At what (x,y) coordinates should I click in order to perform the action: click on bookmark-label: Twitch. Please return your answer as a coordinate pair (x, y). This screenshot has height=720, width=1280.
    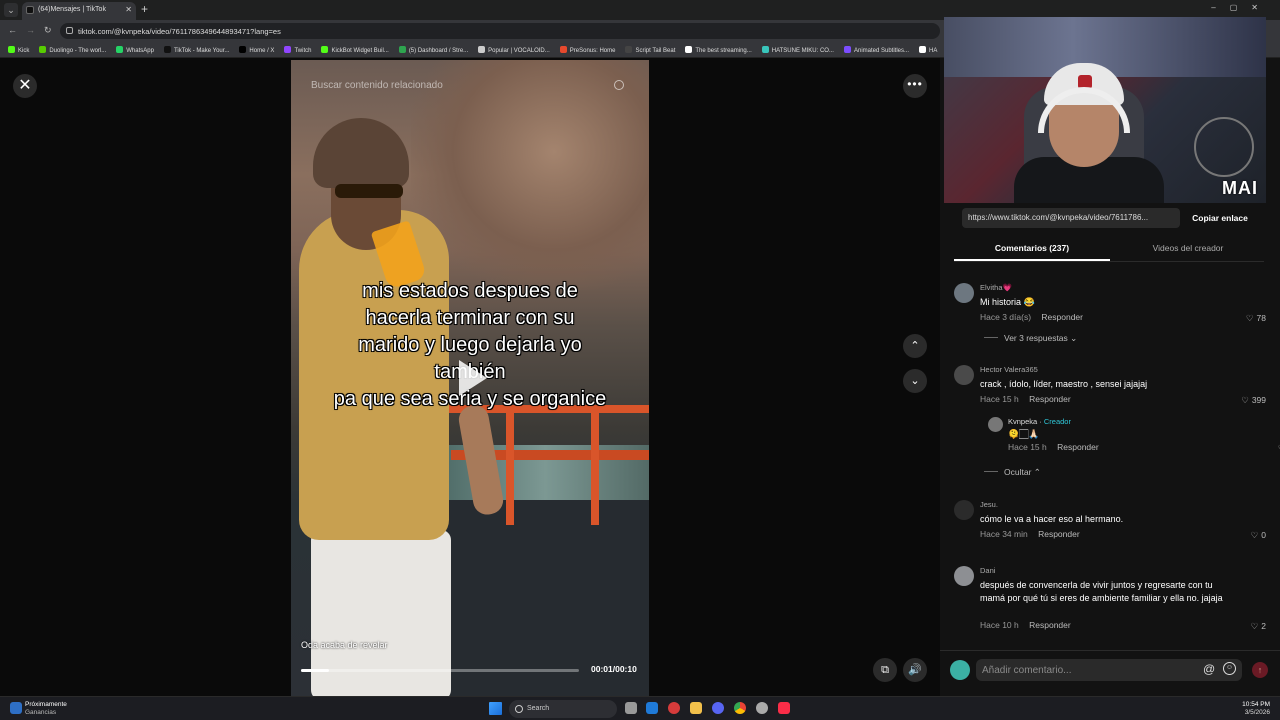
    Looking at the image, I should click on (303, 51).